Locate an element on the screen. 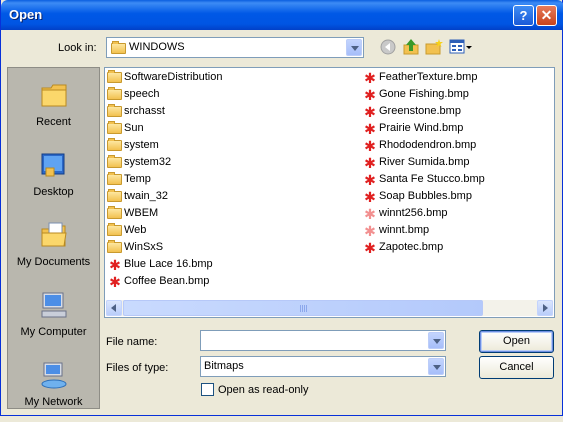 The height and width of the screenshot is (422, 563). look-in-combo: WINDOWS is located at coordinates (235, 47).